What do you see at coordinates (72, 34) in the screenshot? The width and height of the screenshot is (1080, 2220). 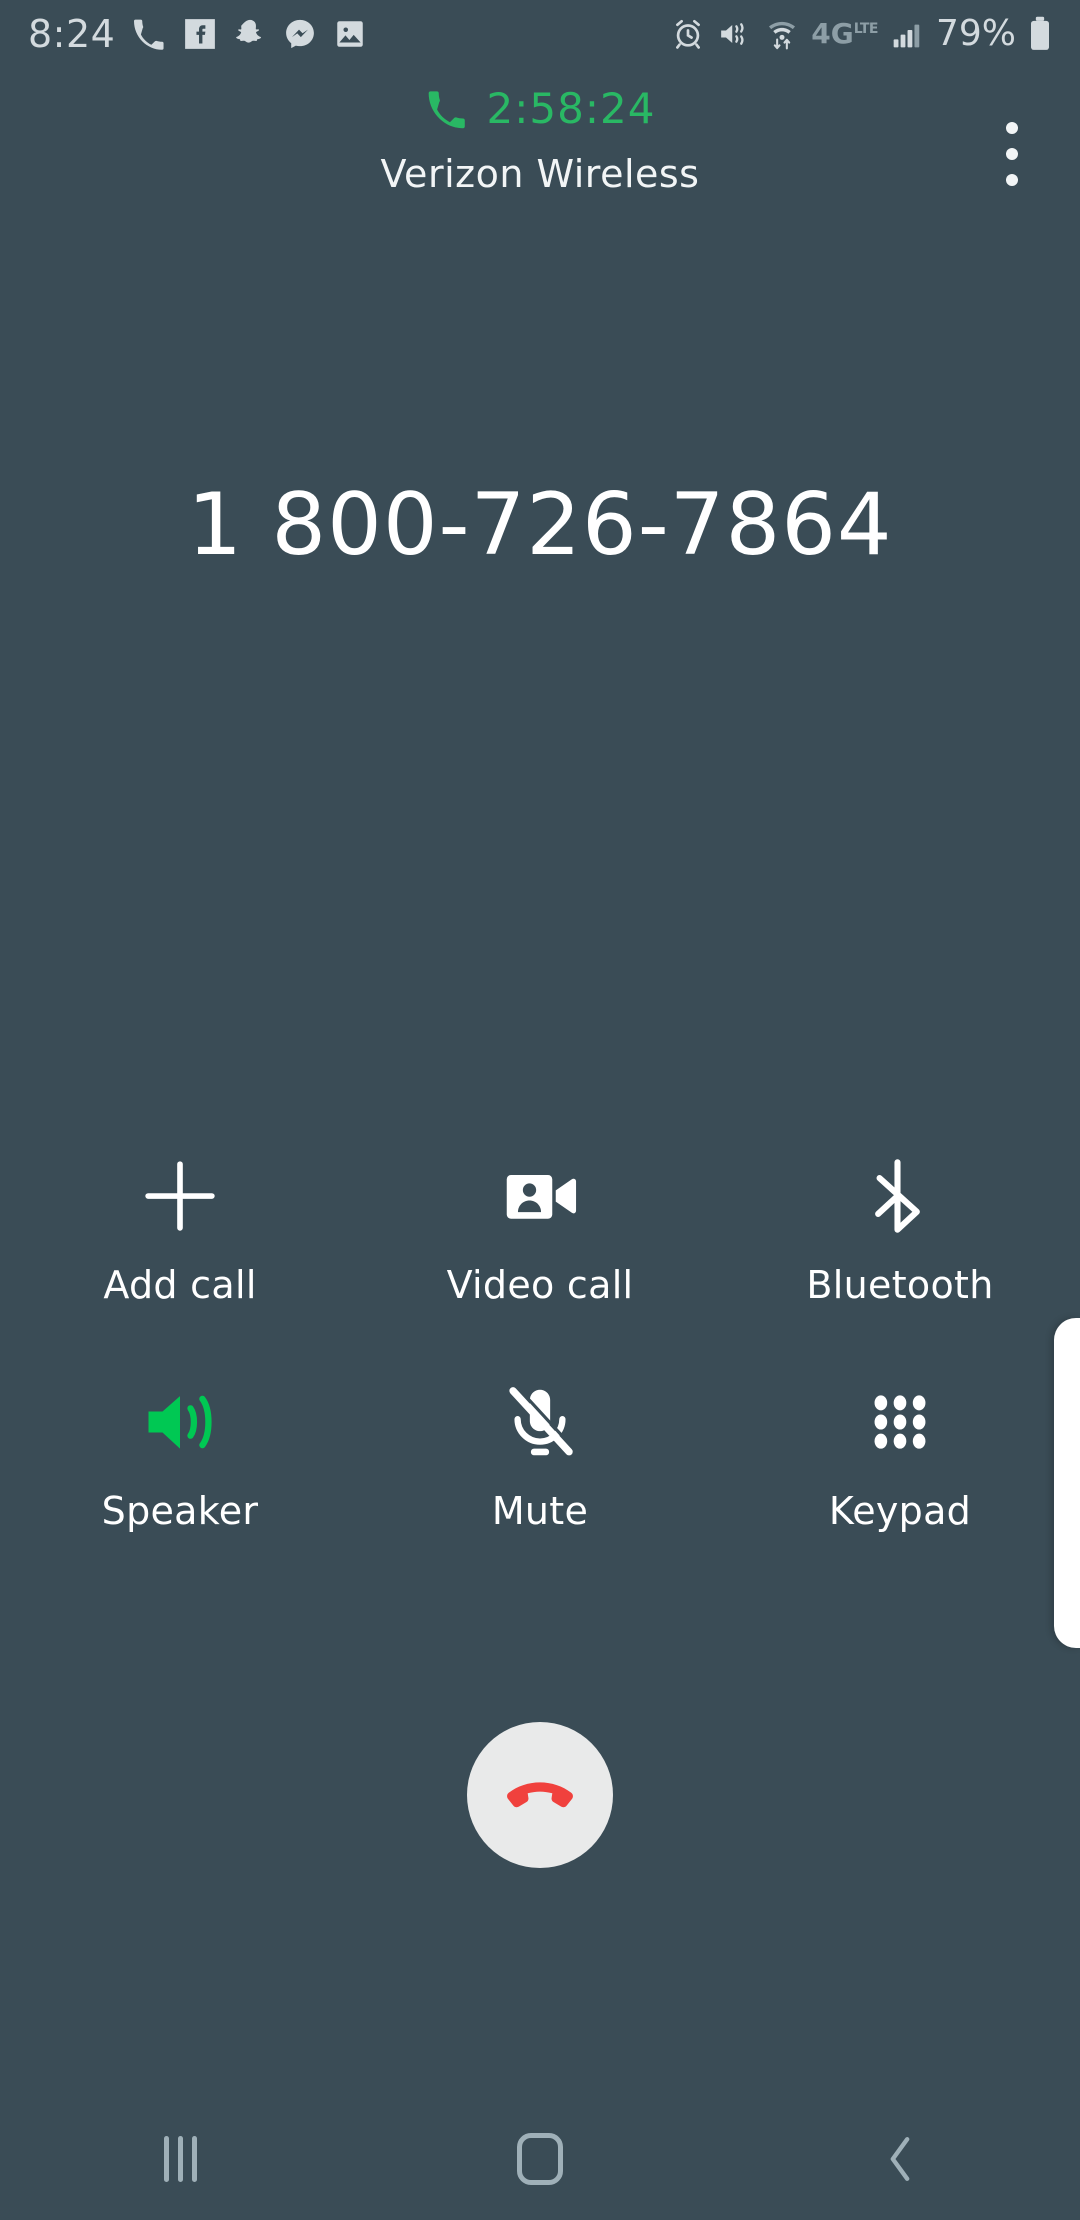 I see `status-clock: 8:24` at bounding box center [72, 34].